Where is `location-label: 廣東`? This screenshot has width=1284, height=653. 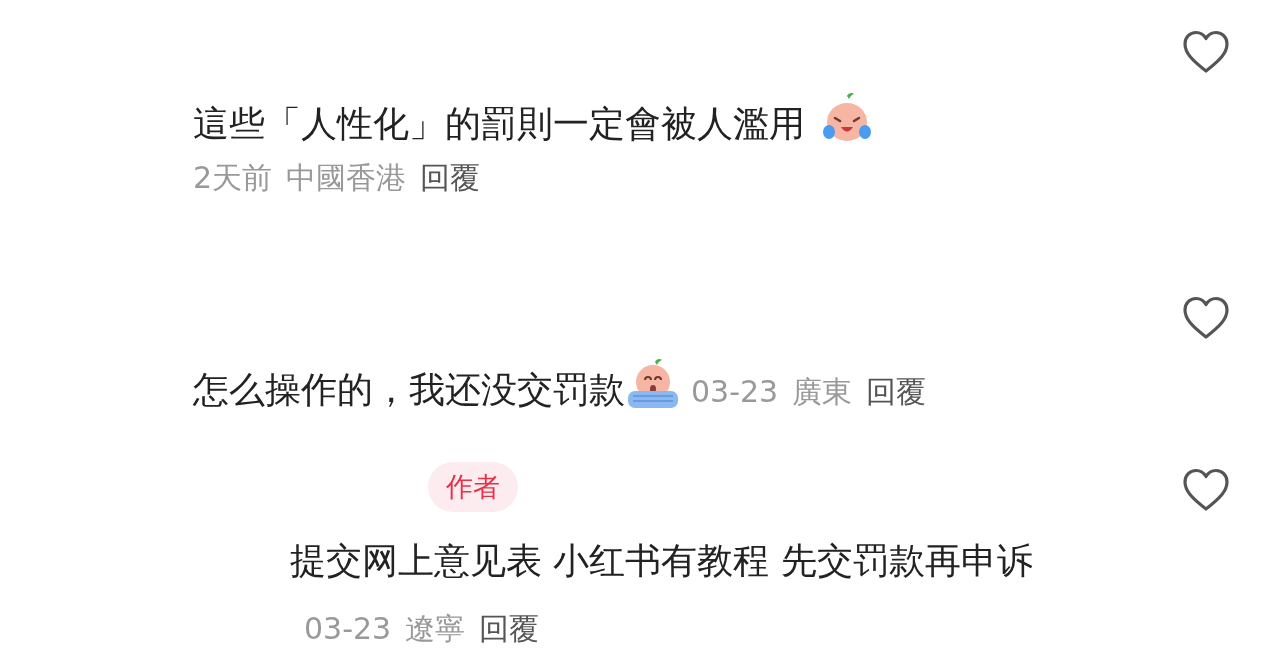 location-label: 廣東 is located at coordinates (822, 391).